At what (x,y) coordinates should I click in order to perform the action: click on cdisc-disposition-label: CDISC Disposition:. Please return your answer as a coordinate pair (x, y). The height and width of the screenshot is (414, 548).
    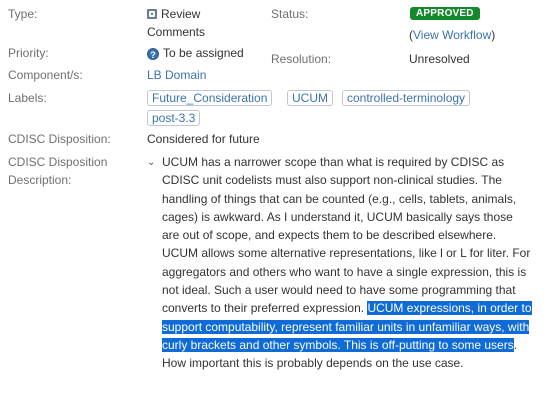
    Looking at the image, I should click on (59, 139).